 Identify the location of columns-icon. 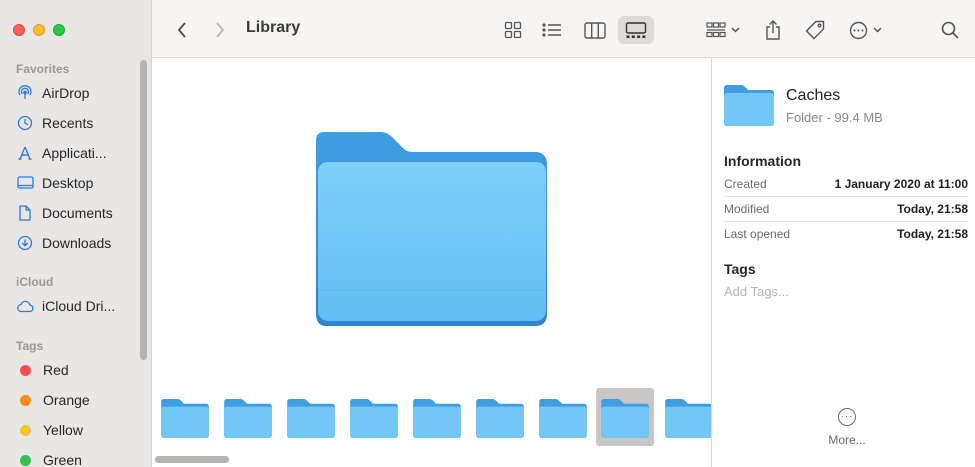
(595, 30).